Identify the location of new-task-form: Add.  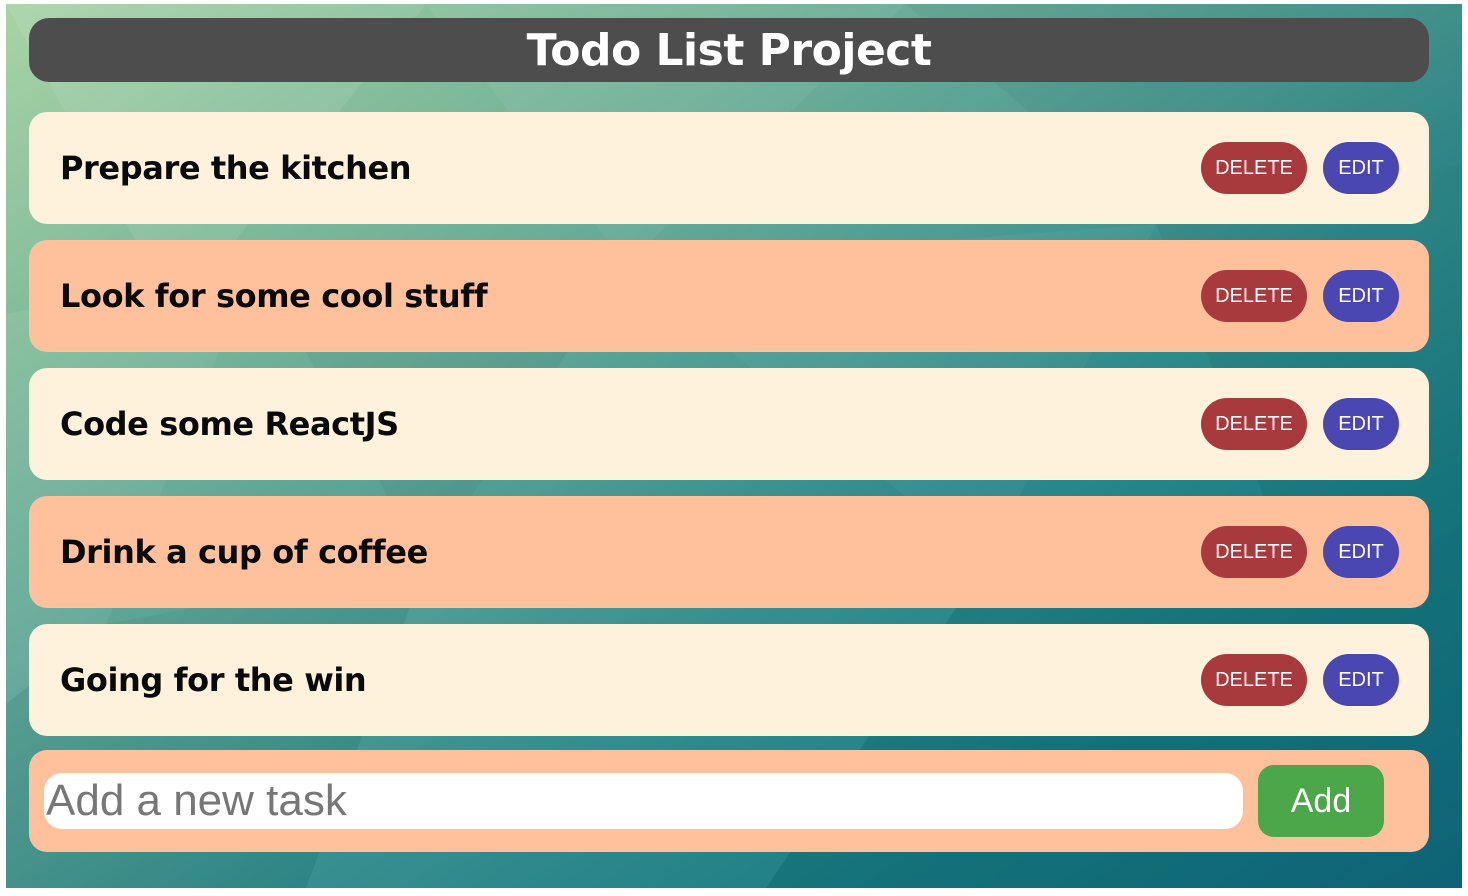
(729, 801).